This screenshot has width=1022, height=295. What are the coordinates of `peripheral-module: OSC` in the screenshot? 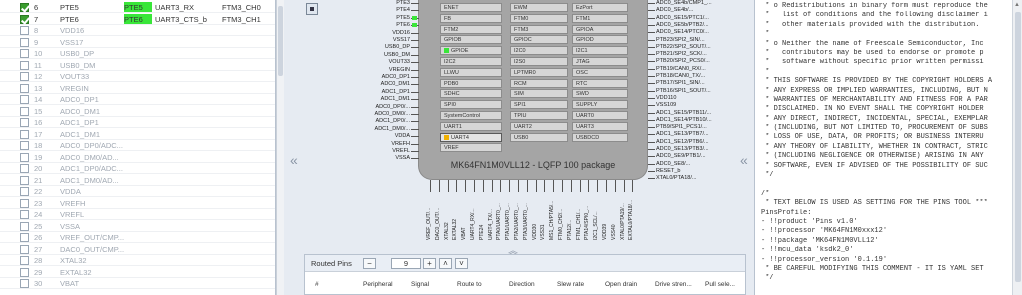 It's located at (600, 72).